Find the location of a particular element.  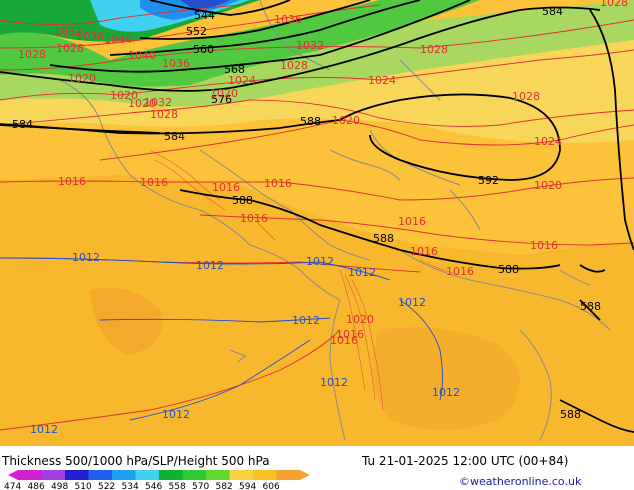

colorbar-tick-label: 606 is located at coordinates (271, 486).